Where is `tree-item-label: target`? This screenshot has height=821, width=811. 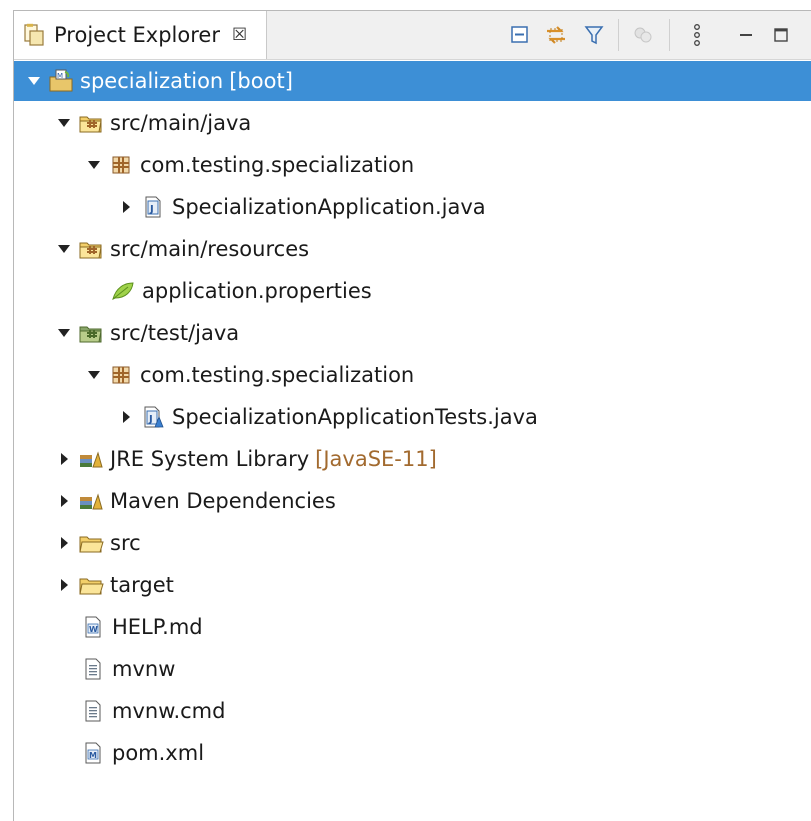 tree-item-label: target is located at coordinates (142, 585).